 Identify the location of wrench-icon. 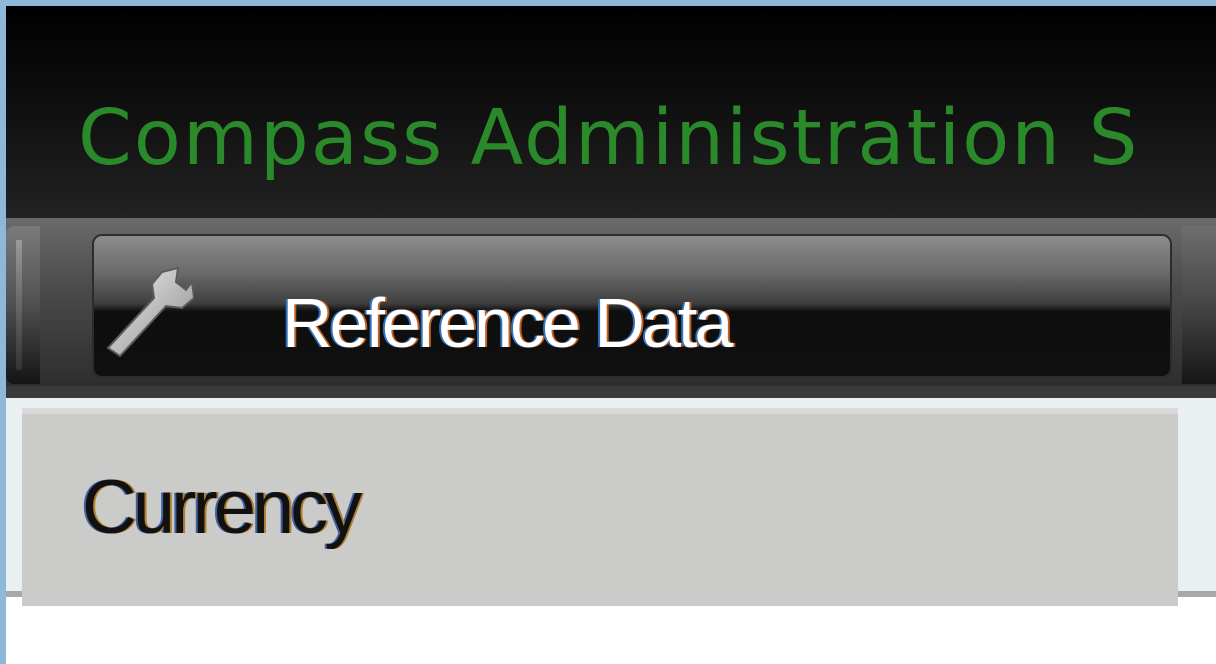
(150, 314).